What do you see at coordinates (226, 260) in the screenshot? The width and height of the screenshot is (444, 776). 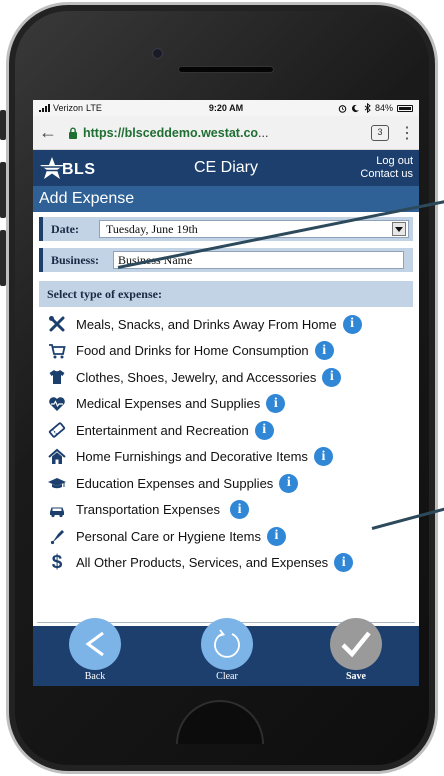 I see `business-row: Business: Business Name` at bounding box center [226, 260].